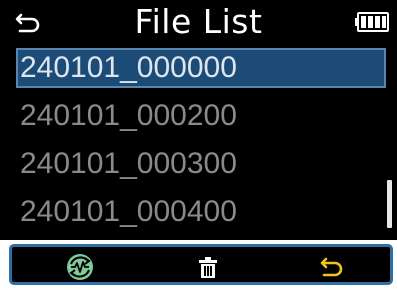  What do you see at coordinates (372, 22) in the screenshot?
I see `battery-icon` at bounding box center [372, 22].